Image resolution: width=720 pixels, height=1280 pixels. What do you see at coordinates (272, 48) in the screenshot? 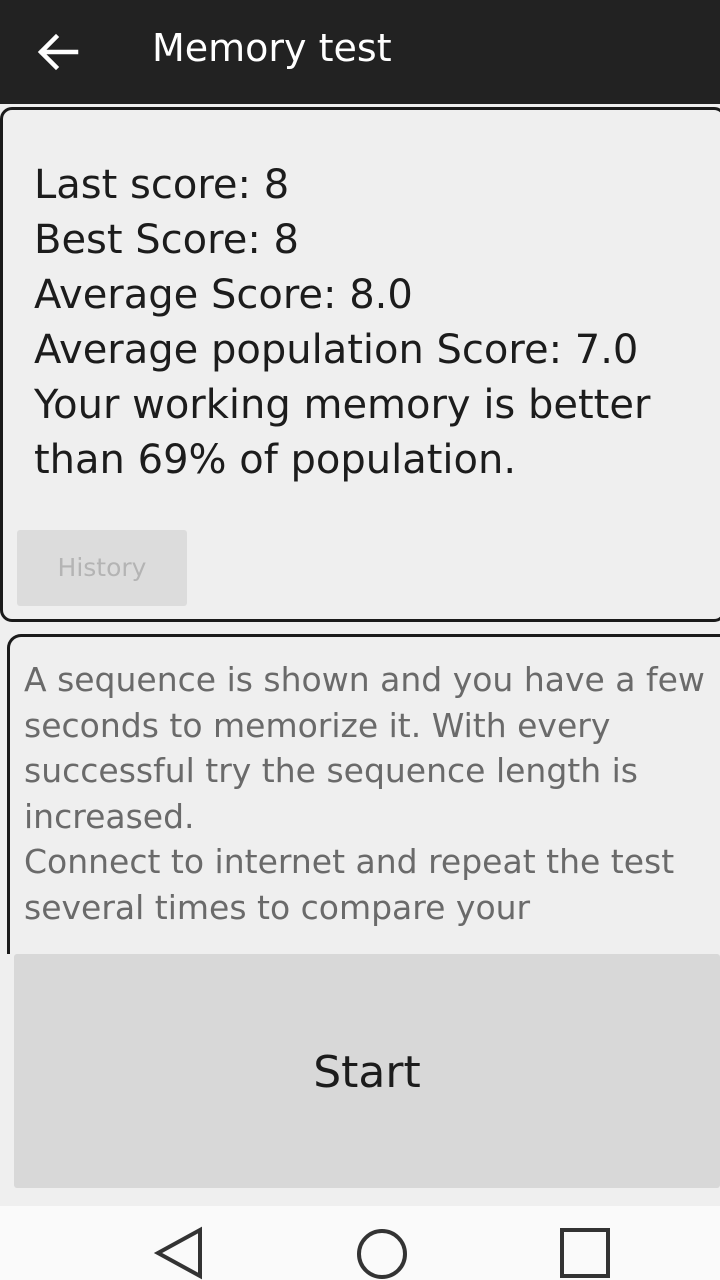
I see `page-title: Memory test` at bounding box center [272, 48].